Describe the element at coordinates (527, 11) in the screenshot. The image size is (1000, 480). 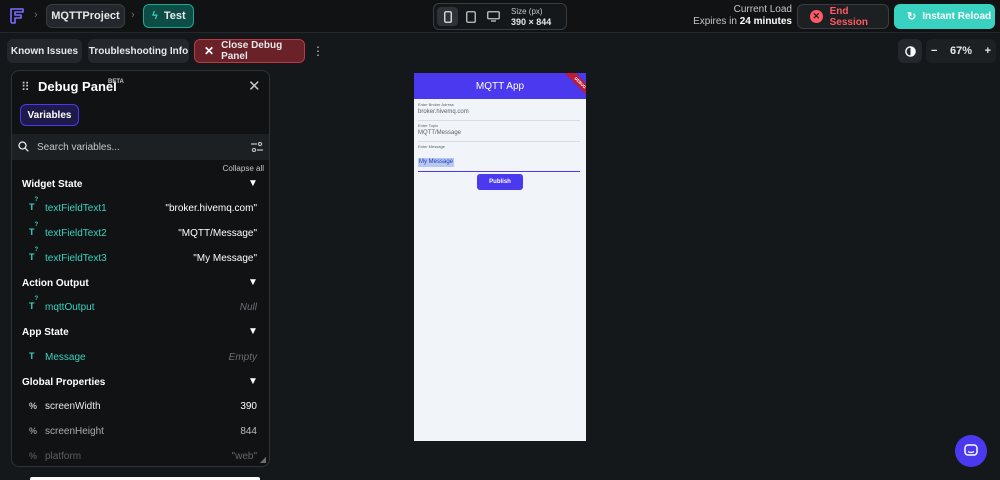
I see `size-label: Size (px)` at that location.